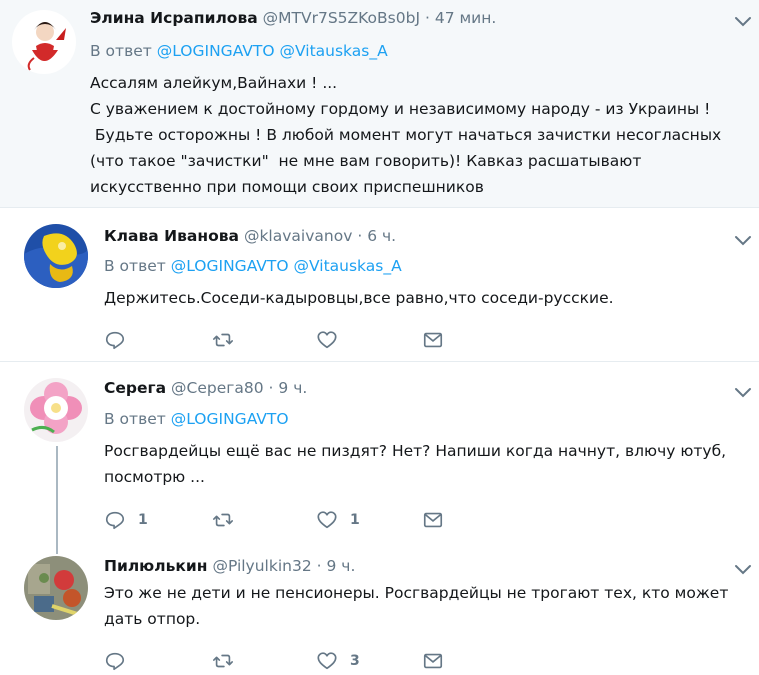  What do you see at coordinates (338, 520) in the screenshot?
I see `like-button: 1` at bounding box center [338, 520].